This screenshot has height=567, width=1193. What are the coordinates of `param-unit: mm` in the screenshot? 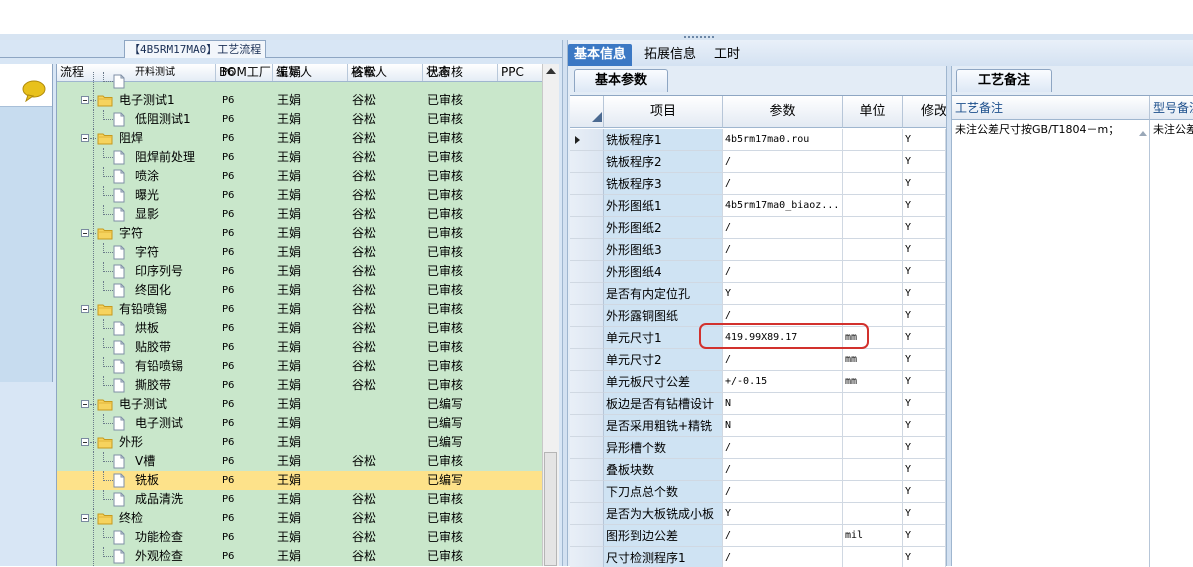 It's located at (873, 382).